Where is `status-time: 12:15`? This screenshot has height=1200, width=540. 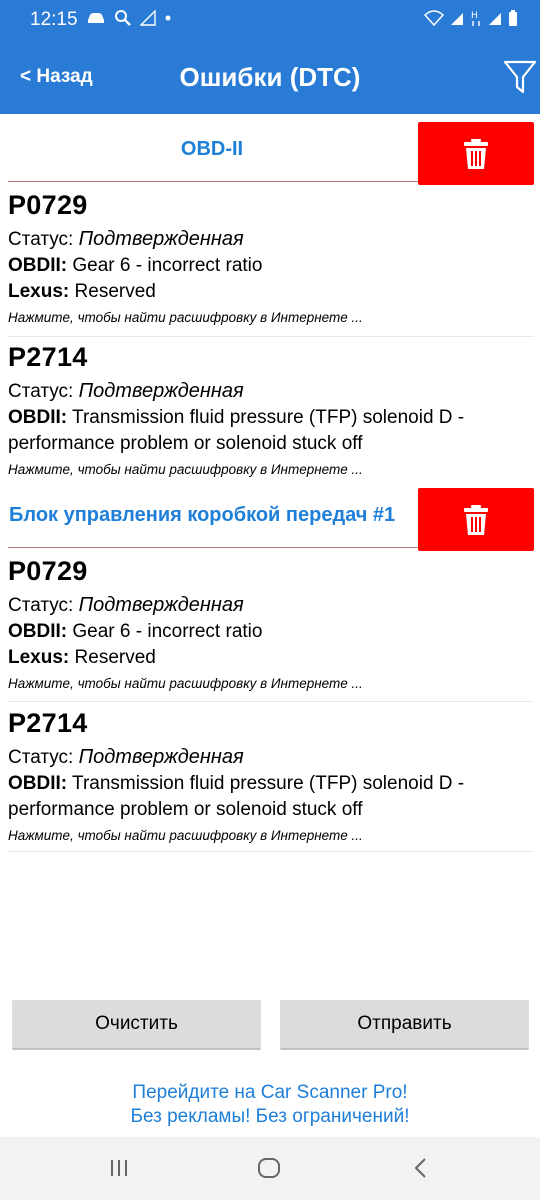
status-time: 12:15 is located at coordinates (54, 19).